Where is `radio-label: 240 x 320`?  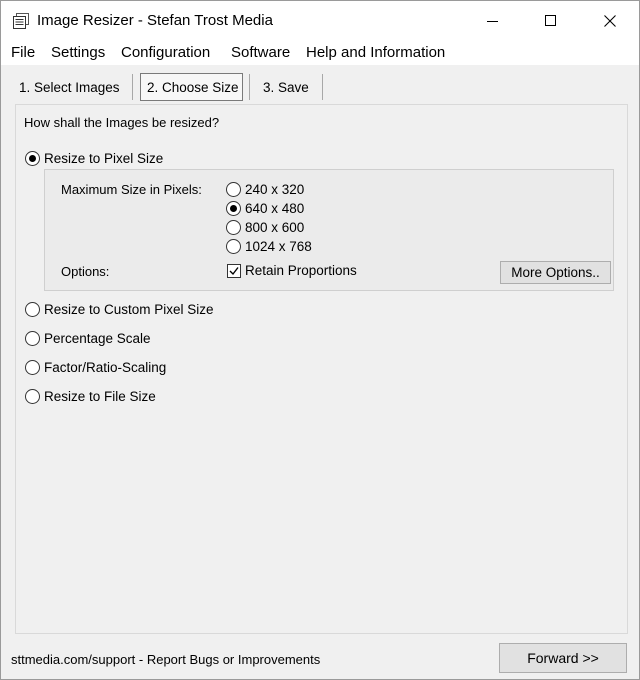
radio-label: 240 x 320 is located at coordinates (275, 189).